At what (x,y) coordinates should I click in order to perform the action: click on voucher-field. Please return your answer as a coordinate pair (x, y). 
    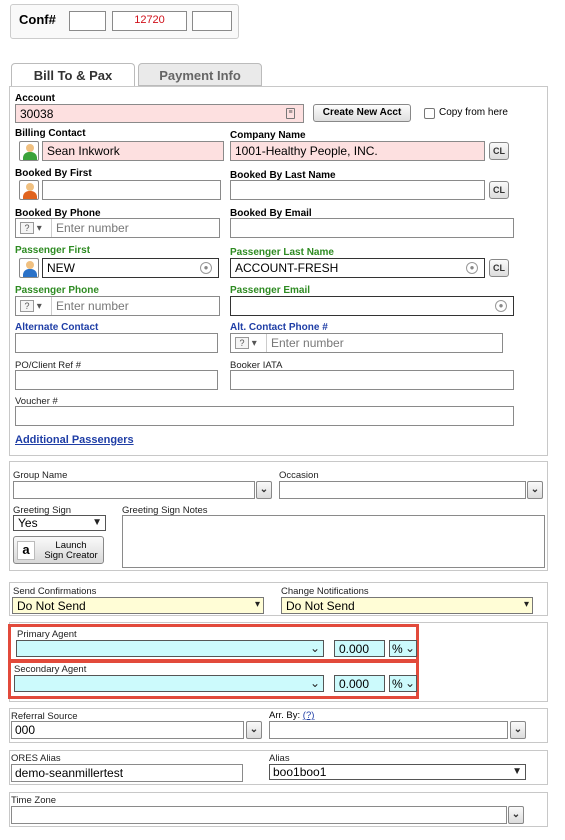
    Looking at the image, I should click on (264, 416).